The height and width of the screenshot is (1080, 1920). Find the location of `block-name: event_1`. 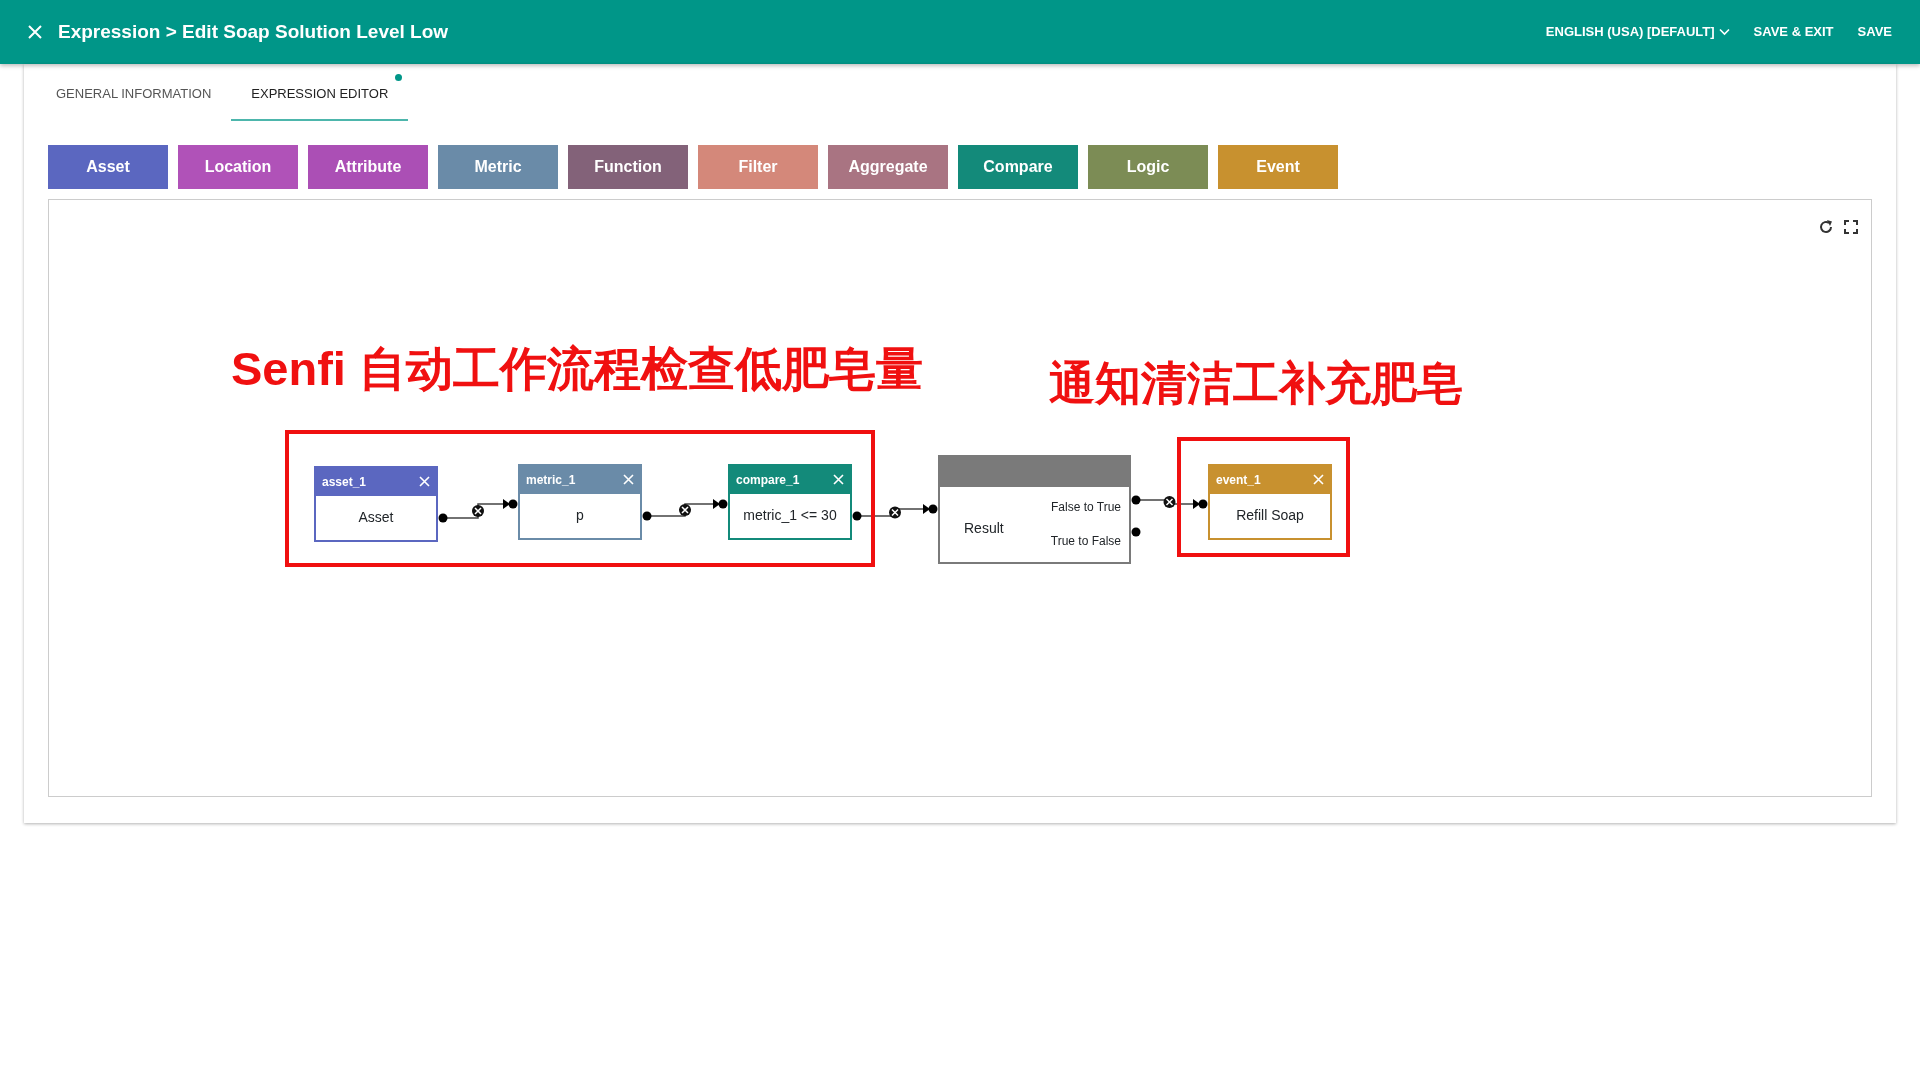

block-name: event_1 is located at coordinates (1238, 480).